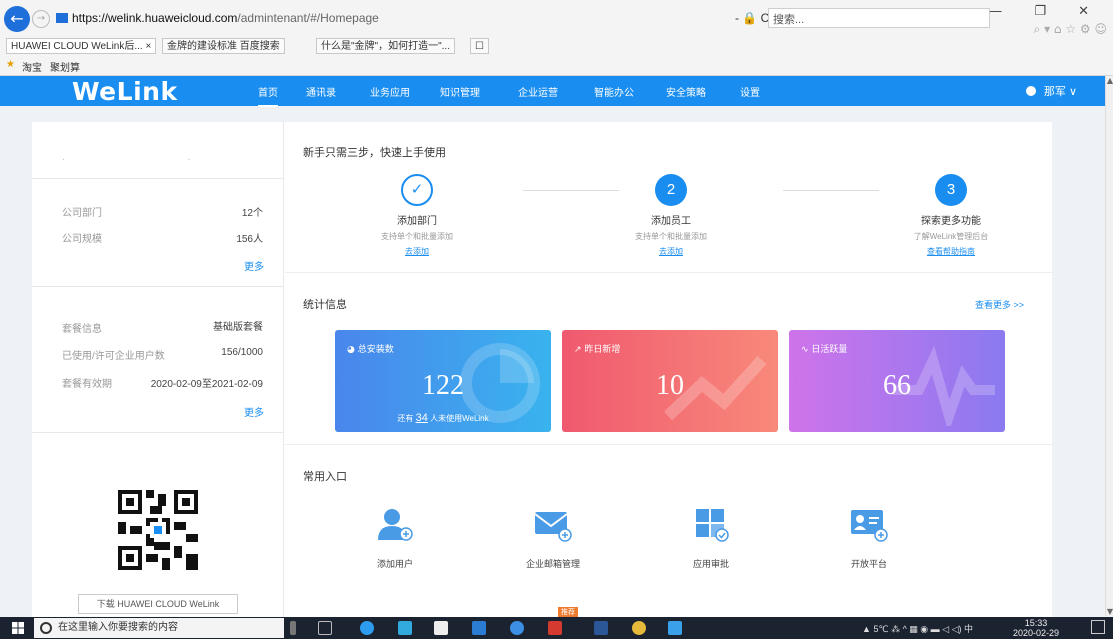 The image size is (1113, 639). Describe the element at coordinates (82, 239) in the screenshot. I see `company-size-label: 公司规模` at that location.